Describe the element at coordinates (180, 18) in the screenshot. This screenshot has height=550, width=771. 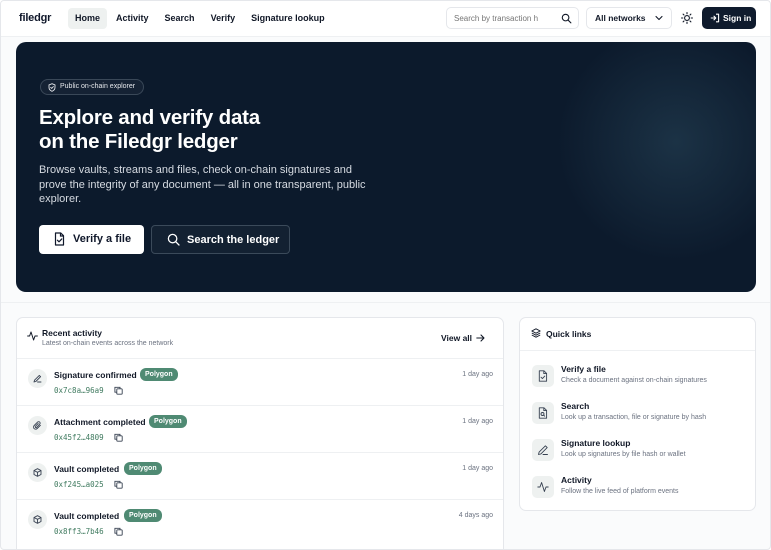
I see `nav-search: Search` at that location.